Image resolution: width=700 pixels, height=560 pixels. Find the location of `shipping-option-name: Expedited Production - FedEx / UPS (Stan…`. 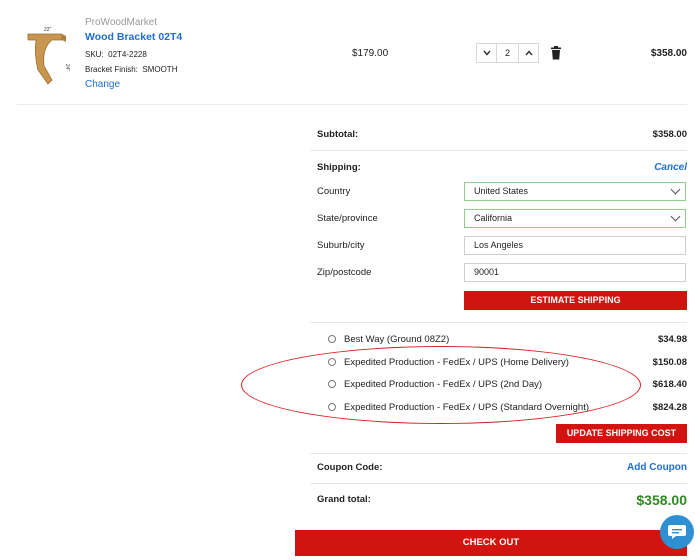

shipping-option-name: Expedited Production - FedEx / UPS (Stan… is located at coordinates (467, 407).